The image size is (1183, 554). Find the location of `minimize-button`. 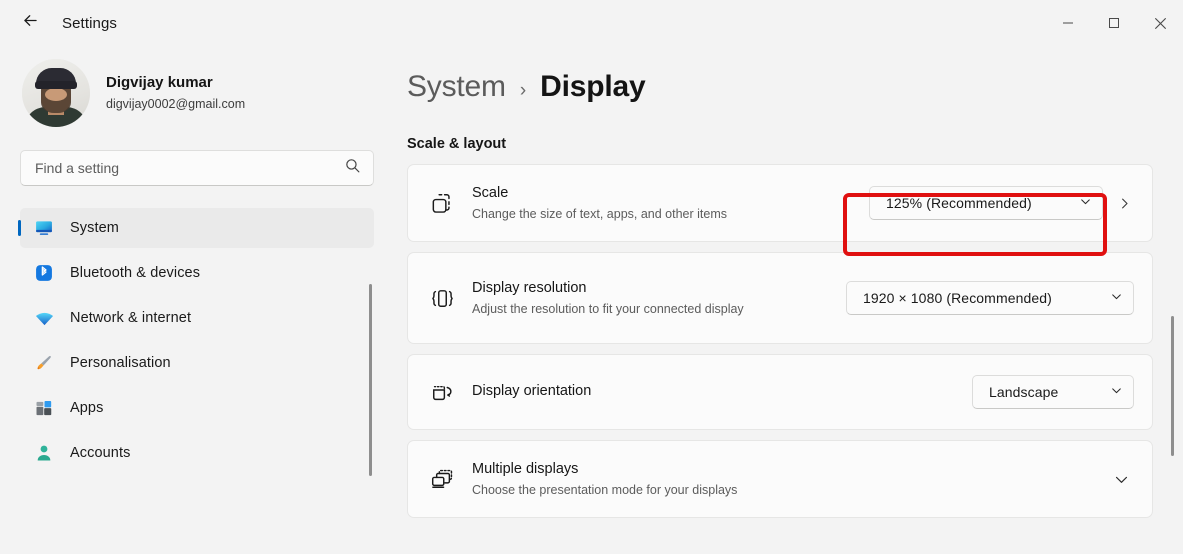

minimize-button is located at coordinates (1068, 23).